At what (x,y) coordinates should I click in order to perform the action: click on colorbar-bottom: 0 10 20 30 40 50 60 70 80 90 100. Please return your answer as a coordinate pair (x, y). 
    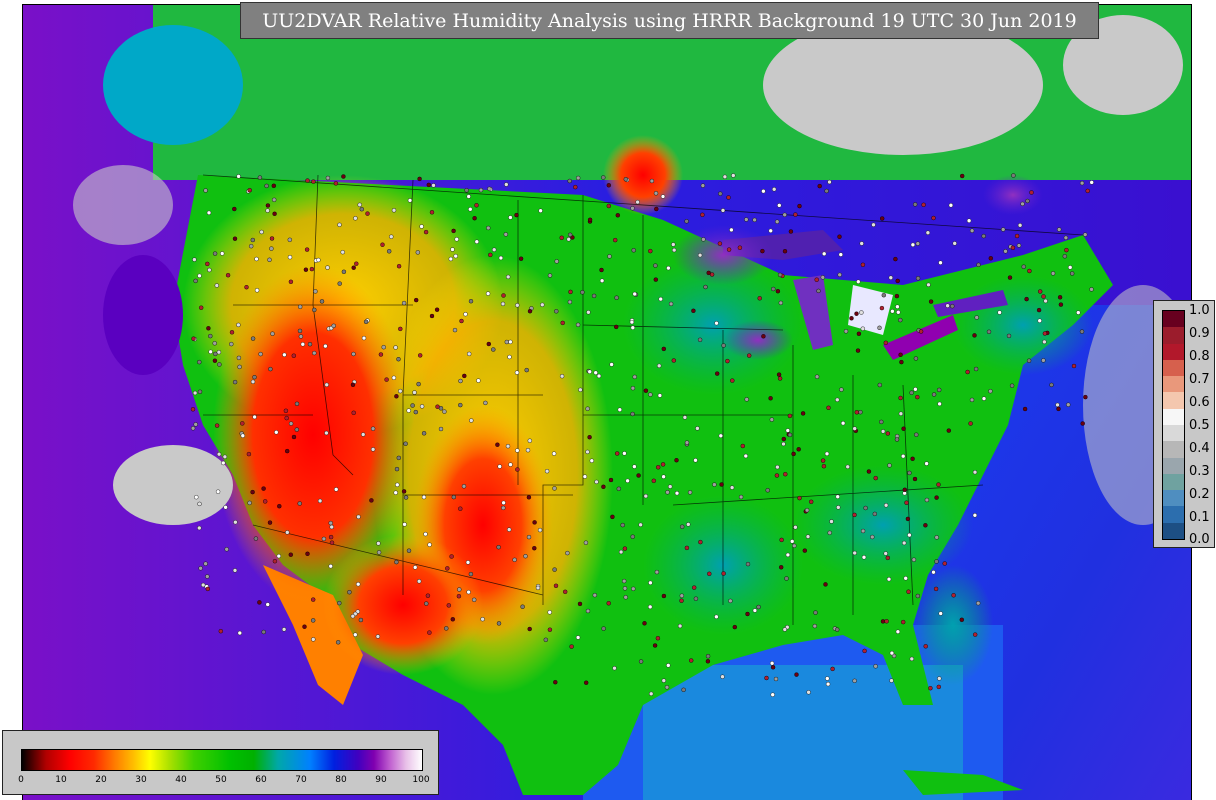
    Looking at the image, I should click on (220, 762).